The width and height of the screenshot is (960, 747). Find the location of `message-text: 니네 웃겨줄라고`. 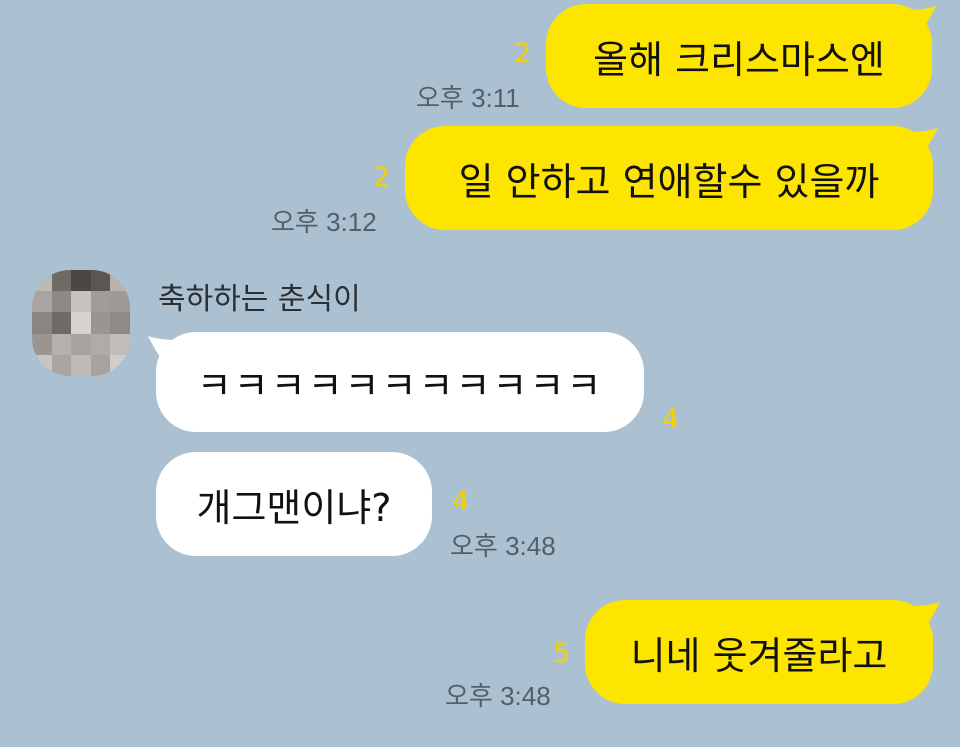

message-text: 니네 웃겨줄라고 is located at coordinates (759, 655).